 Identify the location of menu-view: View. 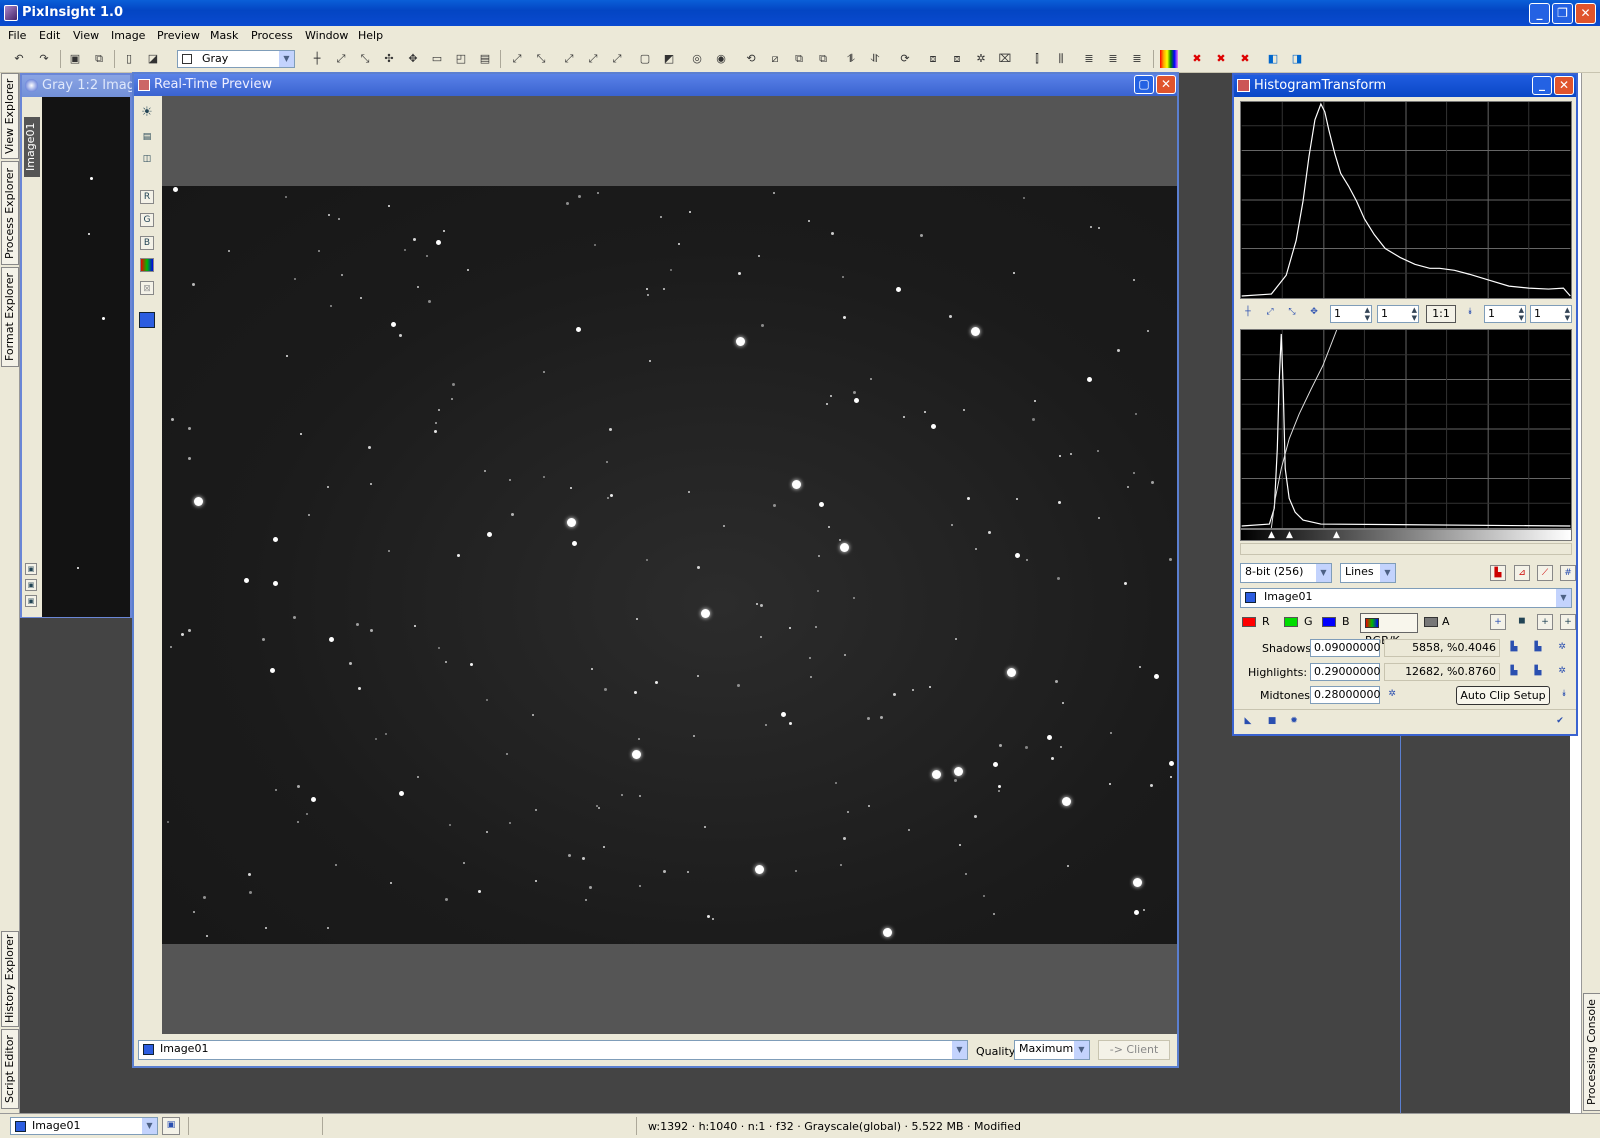
(86, 35).